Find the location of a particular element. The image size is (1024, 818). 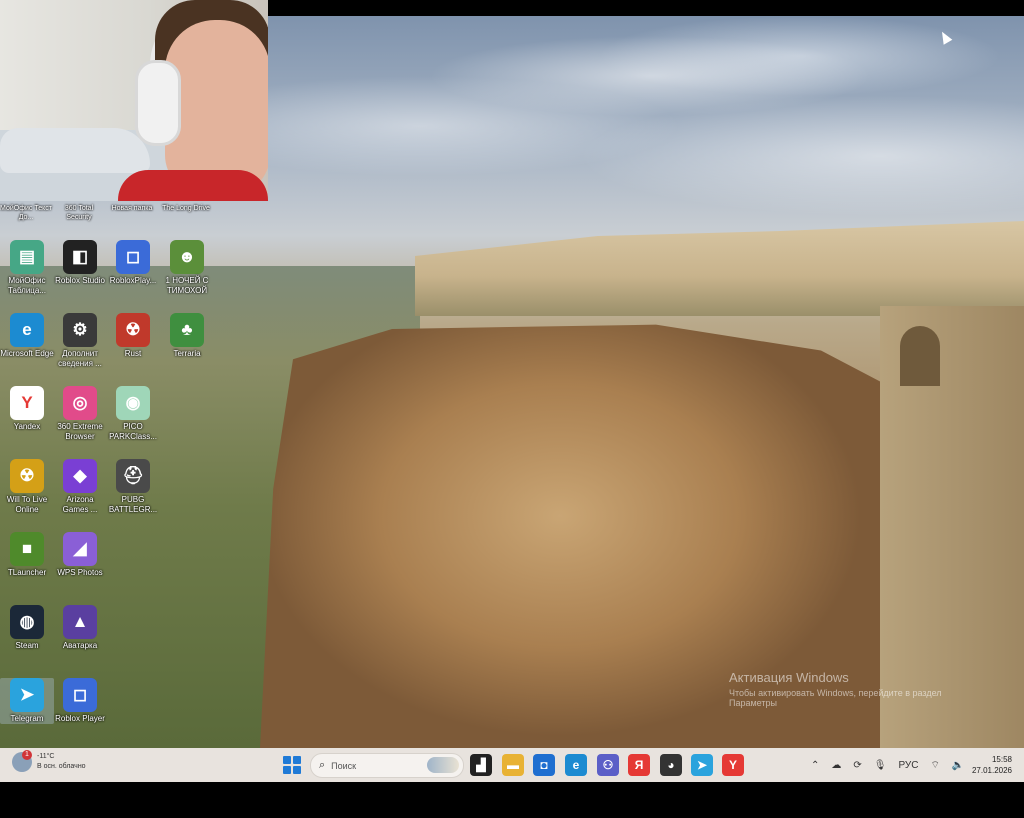

desktop-icon: ☻ 1 НОЧЕЙ С ТИМОХОЙ is located at coordinates (187, 268).